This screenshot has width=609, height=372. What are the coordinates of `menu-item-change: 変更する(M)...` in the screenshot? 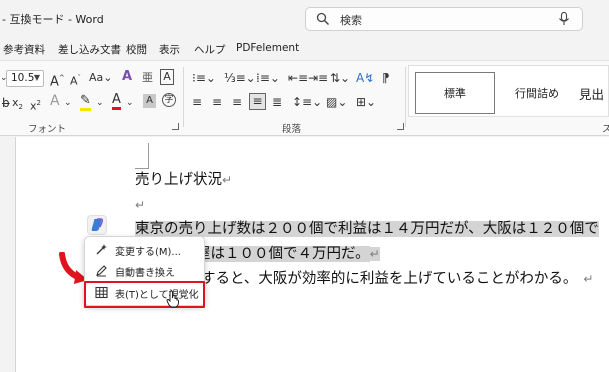 It's located at (144, 250).